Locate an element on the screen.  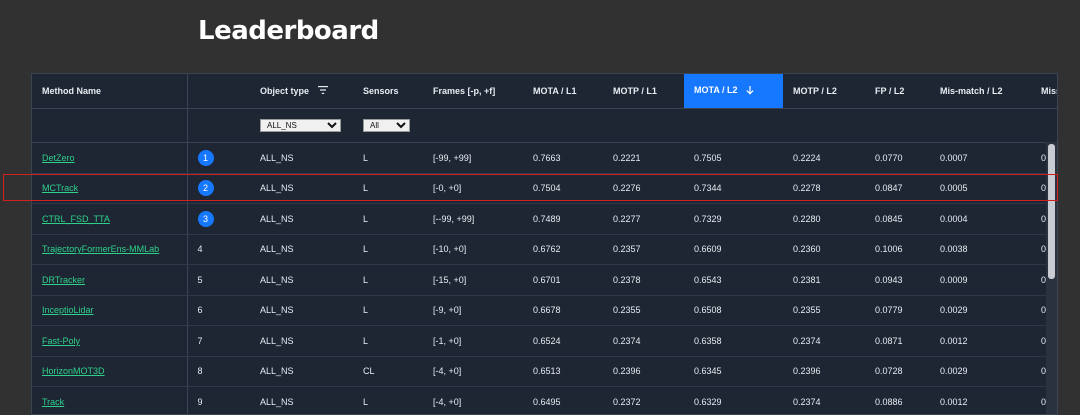
cell-method-name: Track is located at coordinates (110, 400).